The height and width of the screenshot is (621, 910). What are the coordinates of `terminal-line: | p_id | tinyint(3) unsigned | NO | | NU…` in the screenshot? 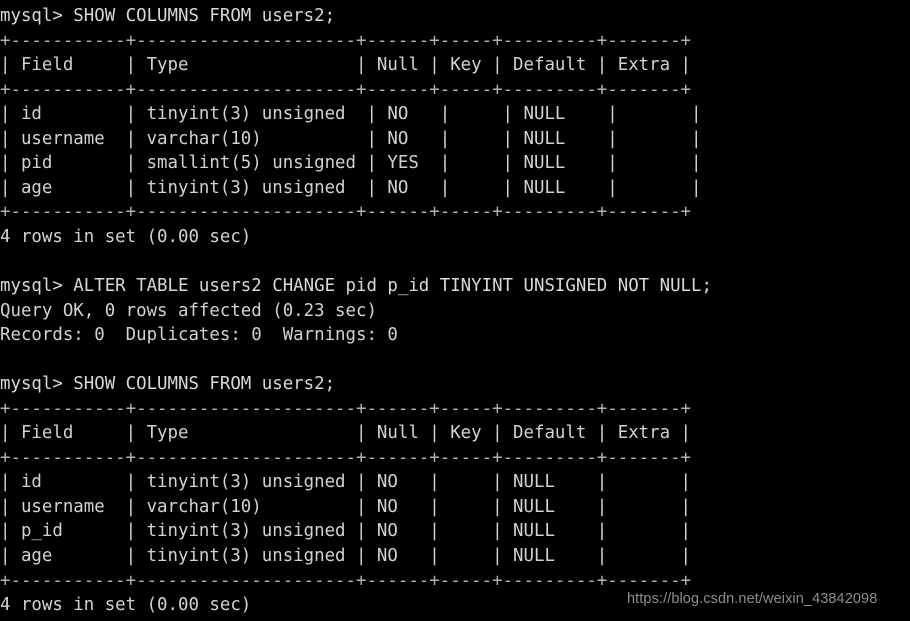 It's located at (346, 531).